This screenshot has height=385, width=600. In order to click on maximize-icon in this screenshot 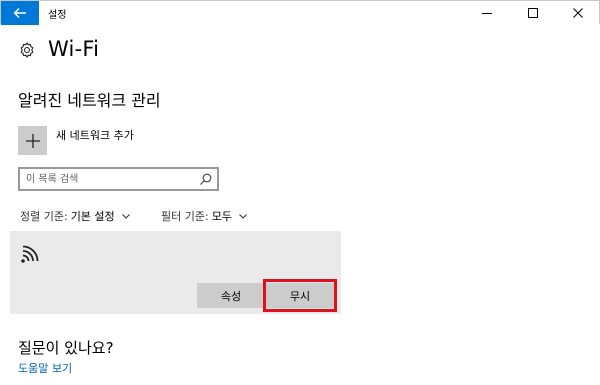, I will do `click(533, 13)`.